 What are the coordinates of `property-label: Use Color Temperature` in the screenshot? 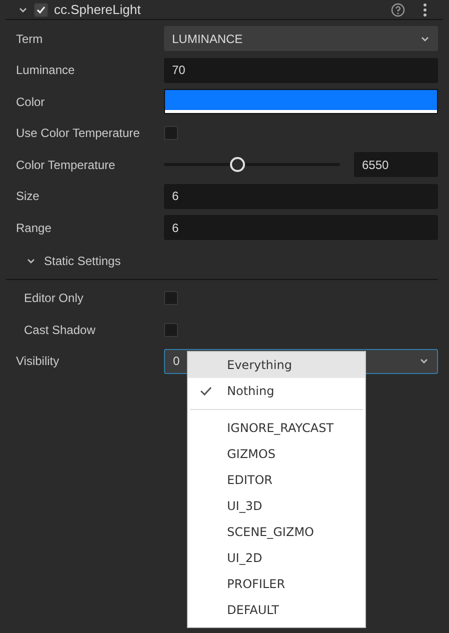 It's located at (78, 133).